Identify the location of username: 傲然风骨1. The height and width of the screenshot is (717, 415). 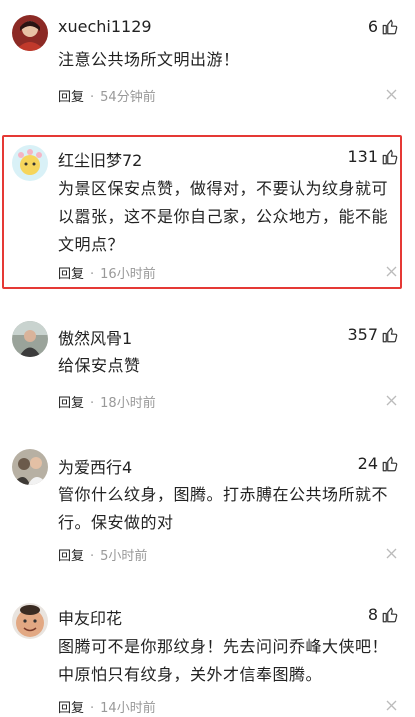
(95, 337).